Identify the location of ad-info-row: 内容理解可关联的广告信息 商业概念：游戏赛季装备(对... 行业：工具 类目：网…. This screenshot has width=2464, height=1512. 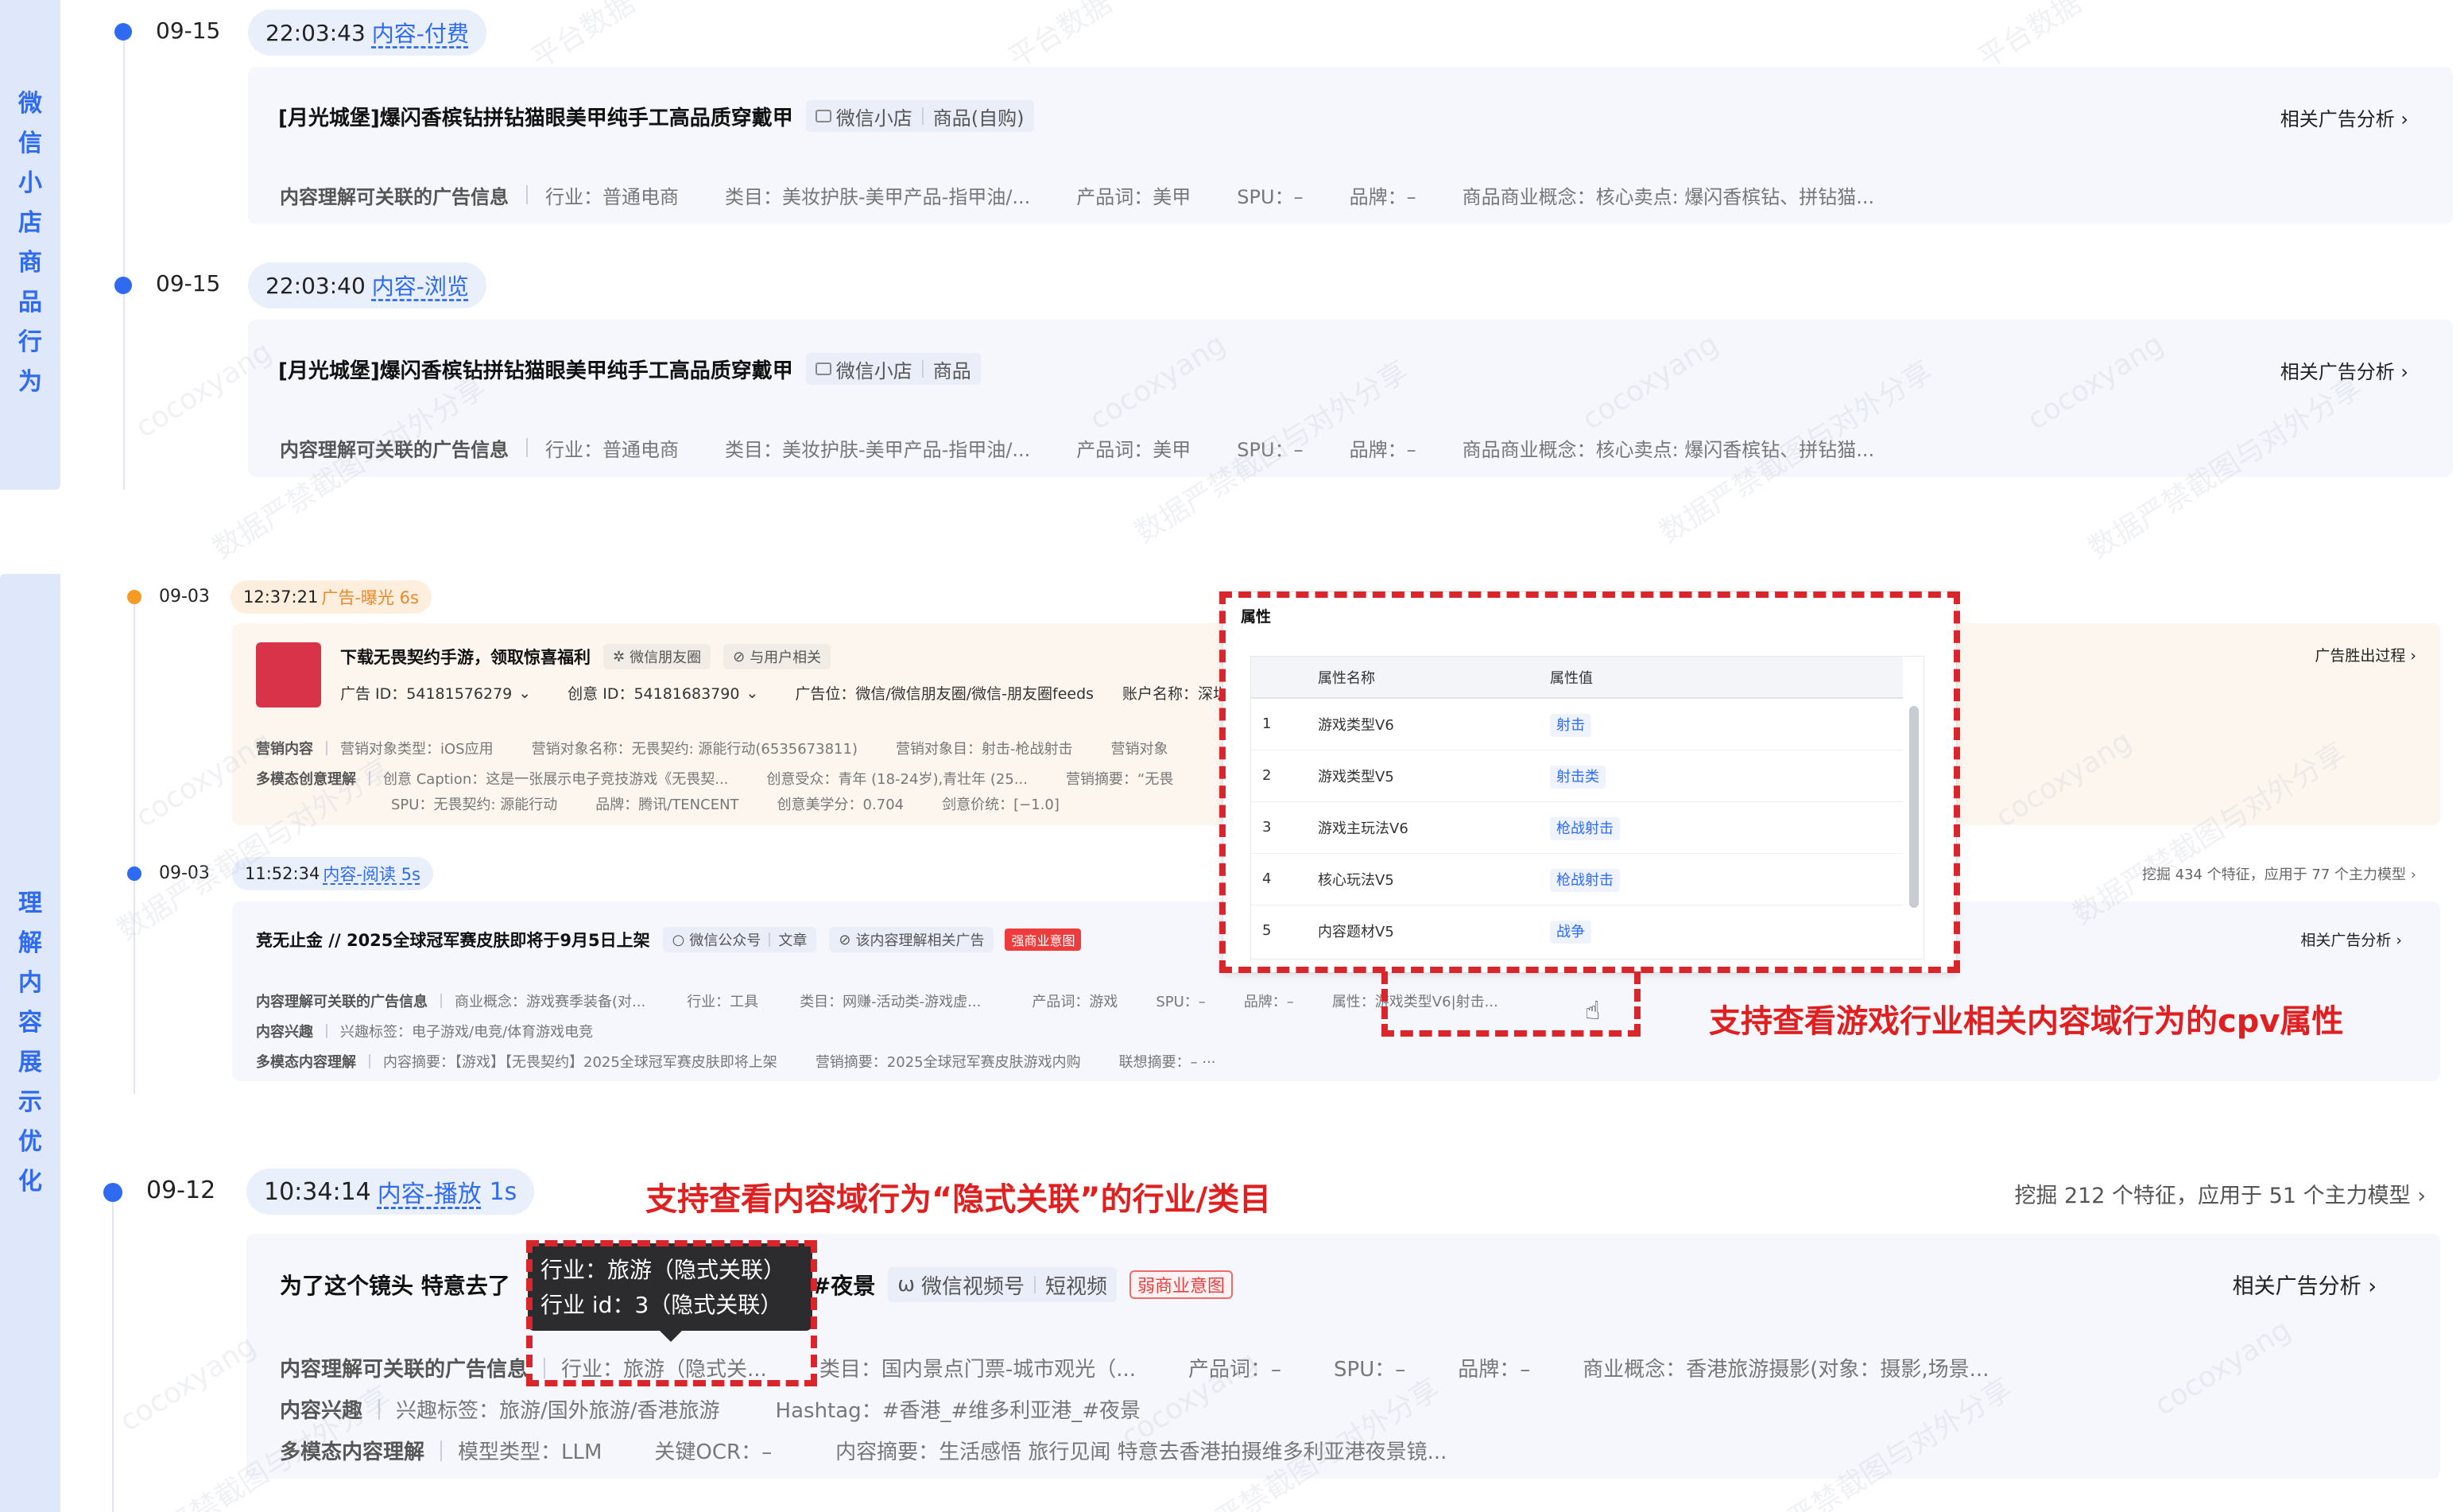
(877, 1002).